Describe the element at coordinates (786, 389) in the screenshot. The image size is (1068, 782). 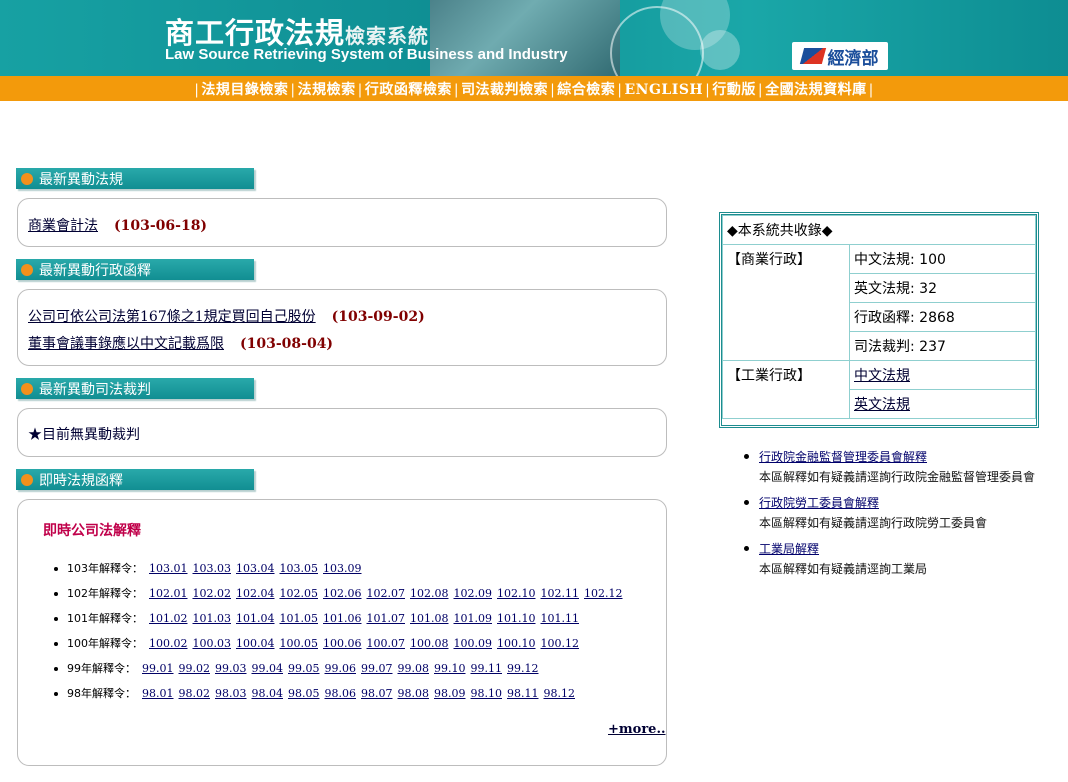
I see `industry-label: 【工業行政】` at that location.